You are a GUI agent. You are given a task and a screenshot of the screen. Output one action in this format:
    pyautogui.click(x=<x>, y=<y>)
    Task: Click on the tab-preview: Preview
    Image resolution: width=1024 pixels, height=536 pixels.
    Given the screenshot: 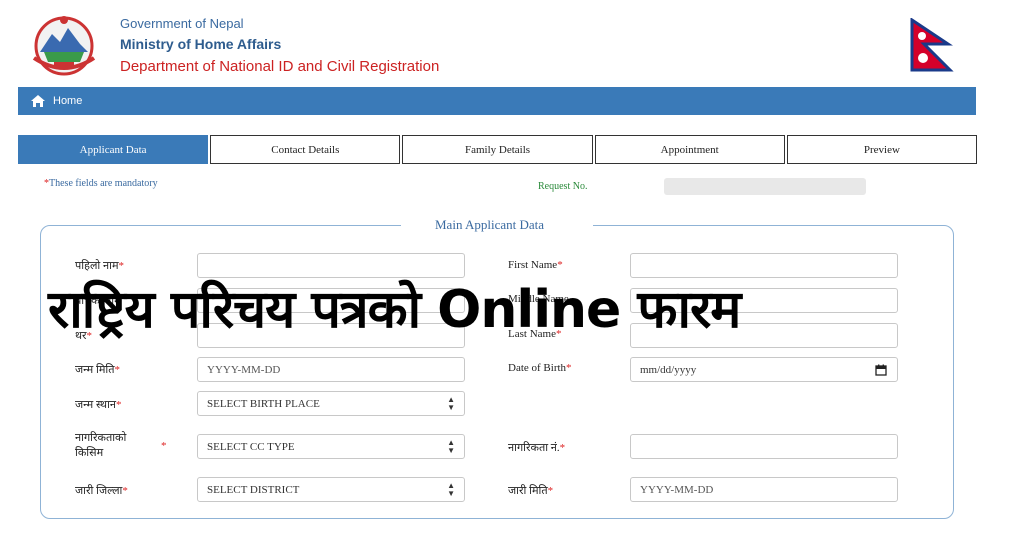 What is the action you would take?
    pyautogui.click(x=882, y=149)
    